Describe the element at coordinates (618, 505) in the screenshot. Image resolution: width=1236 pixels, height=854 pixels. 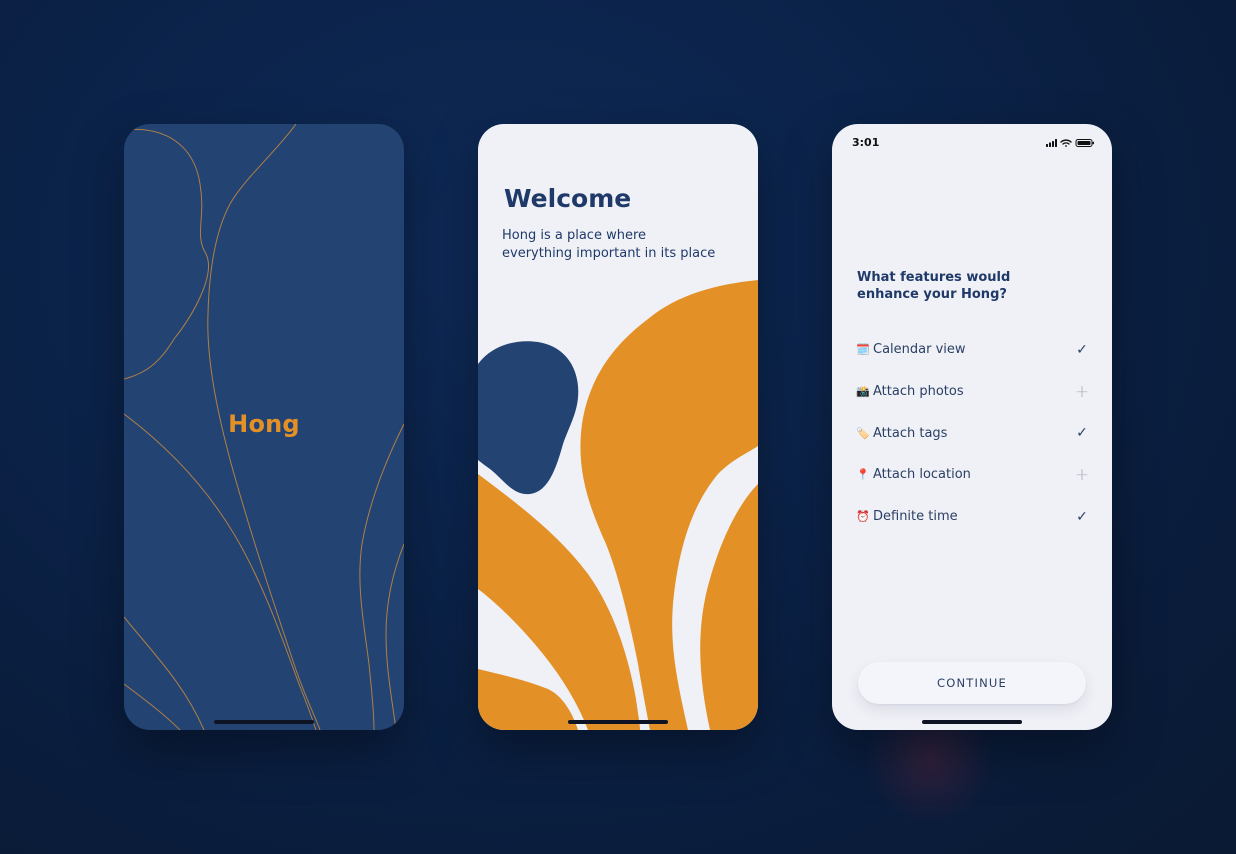
I see `abstract-leaves-illustration` at that location.